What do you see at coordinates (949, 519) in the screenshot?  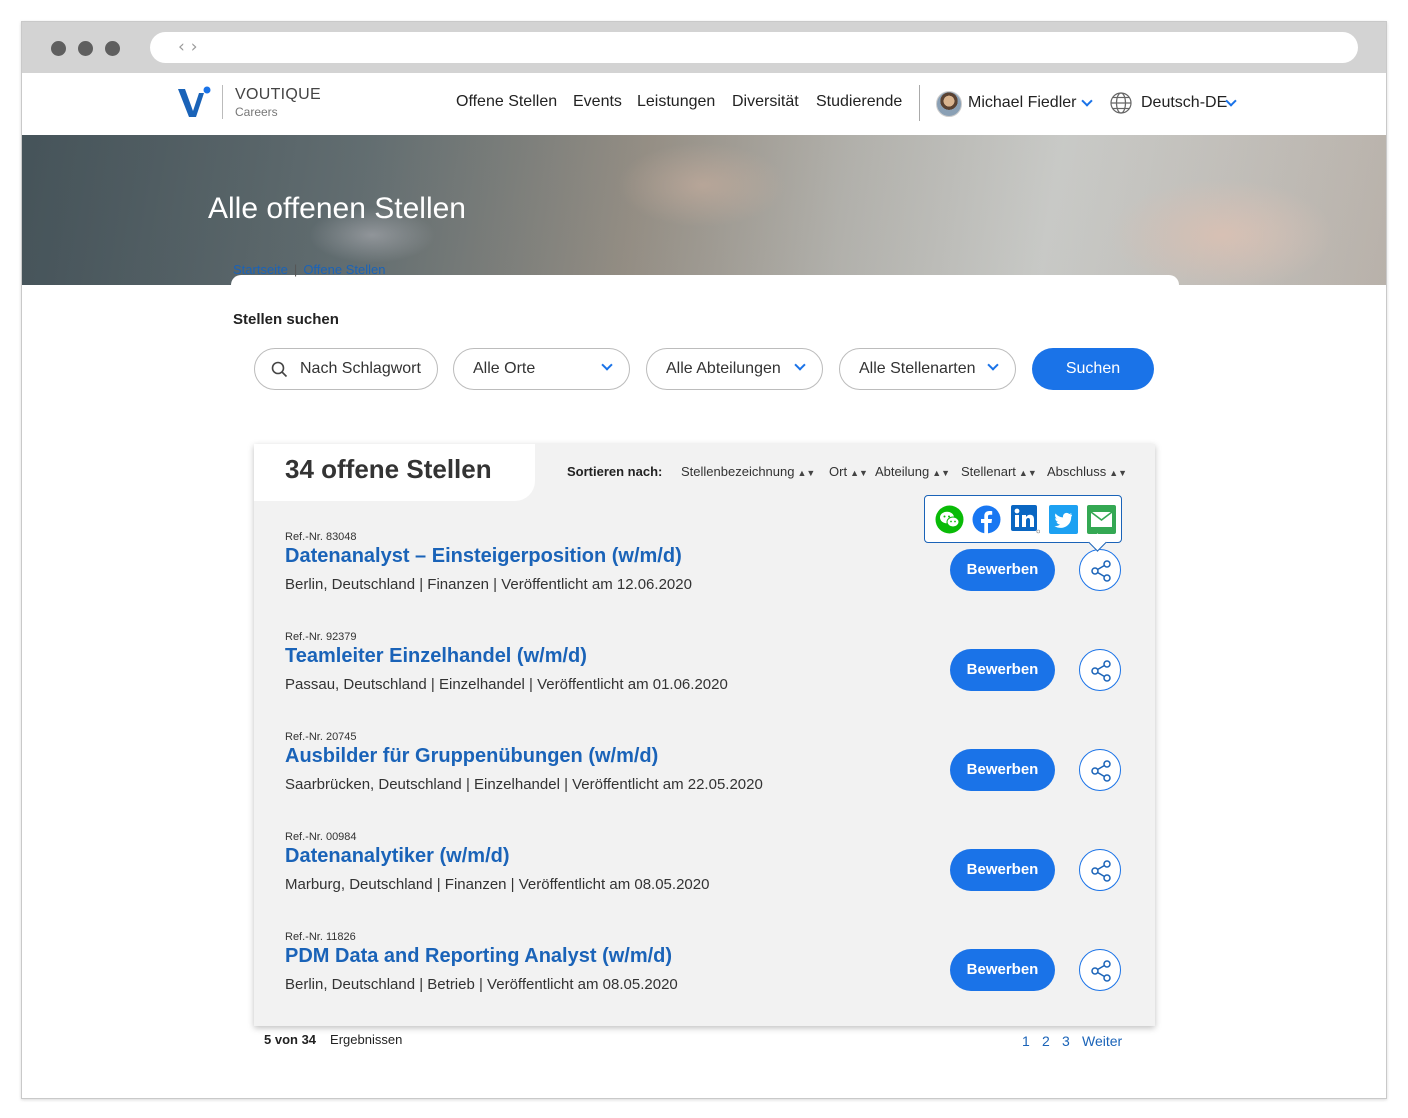 I see `wechat-icon` at bounding box center [949, 519].